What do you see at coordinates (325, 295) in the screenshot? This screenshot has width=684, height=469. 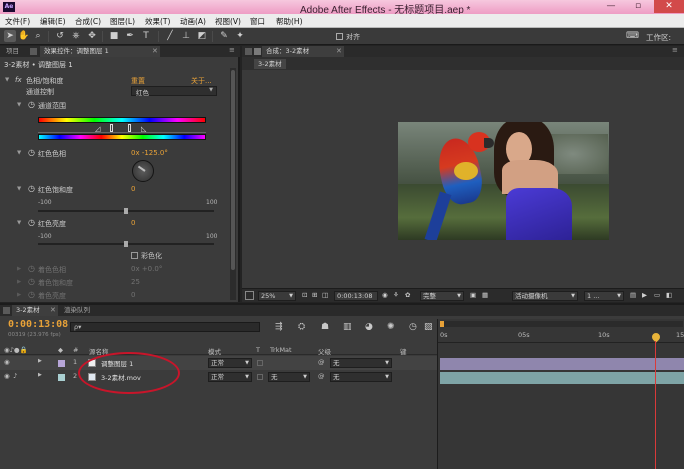 I see `mask-visibility-icon: ◫` at bounding box center [325, 295].